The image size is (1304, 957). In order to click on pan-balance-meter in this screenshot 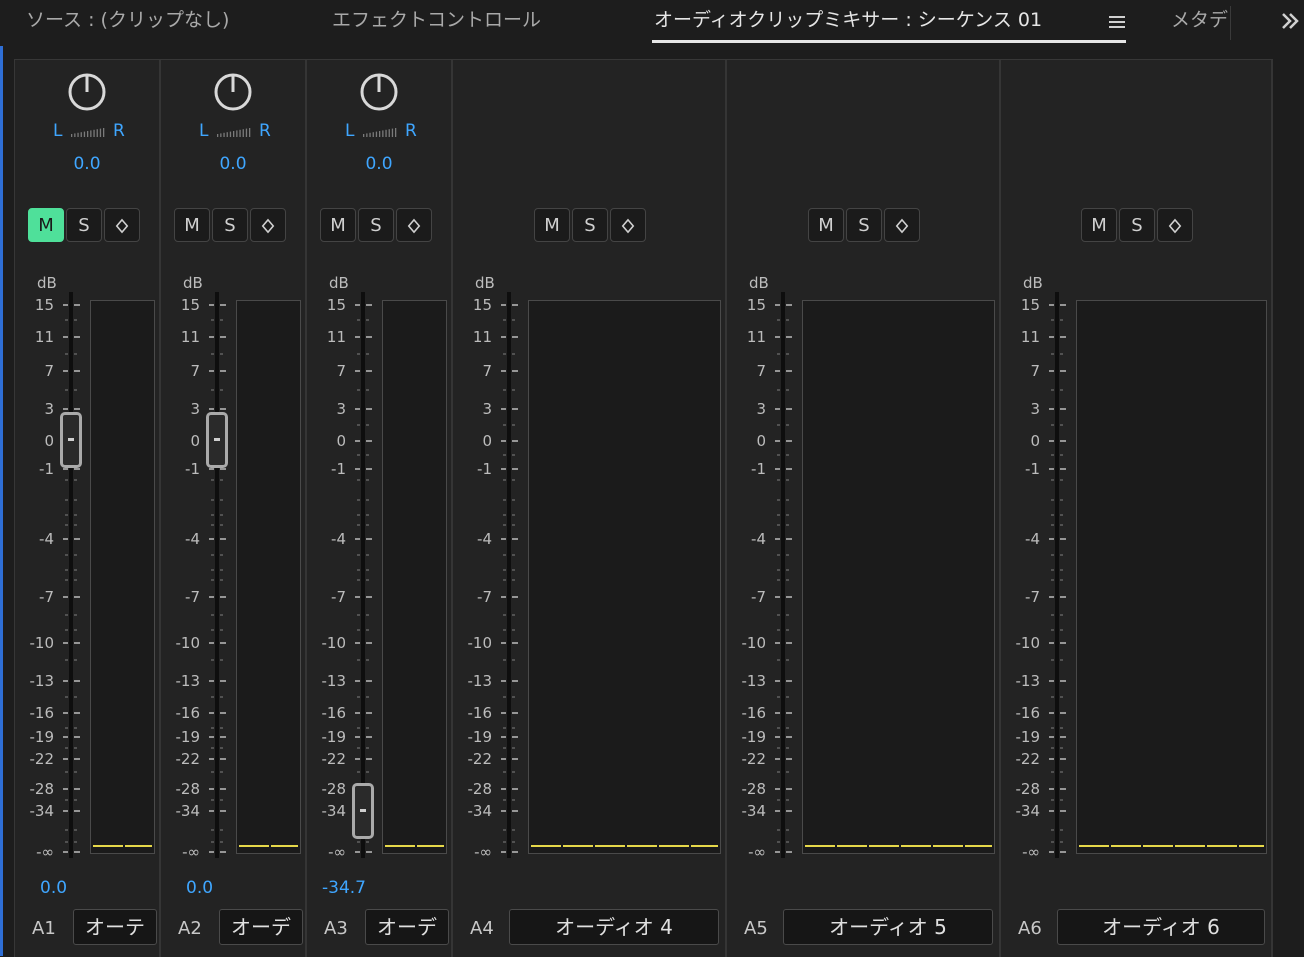, I will do `click(380, 132)`.